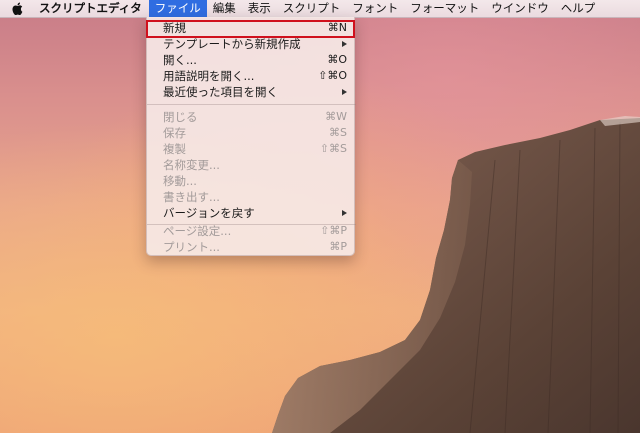 This screenshot has height=433, width=640. Describe the element at coordinates (259, 8) in the screenshot. I see `menu-view: 表示` at that location.